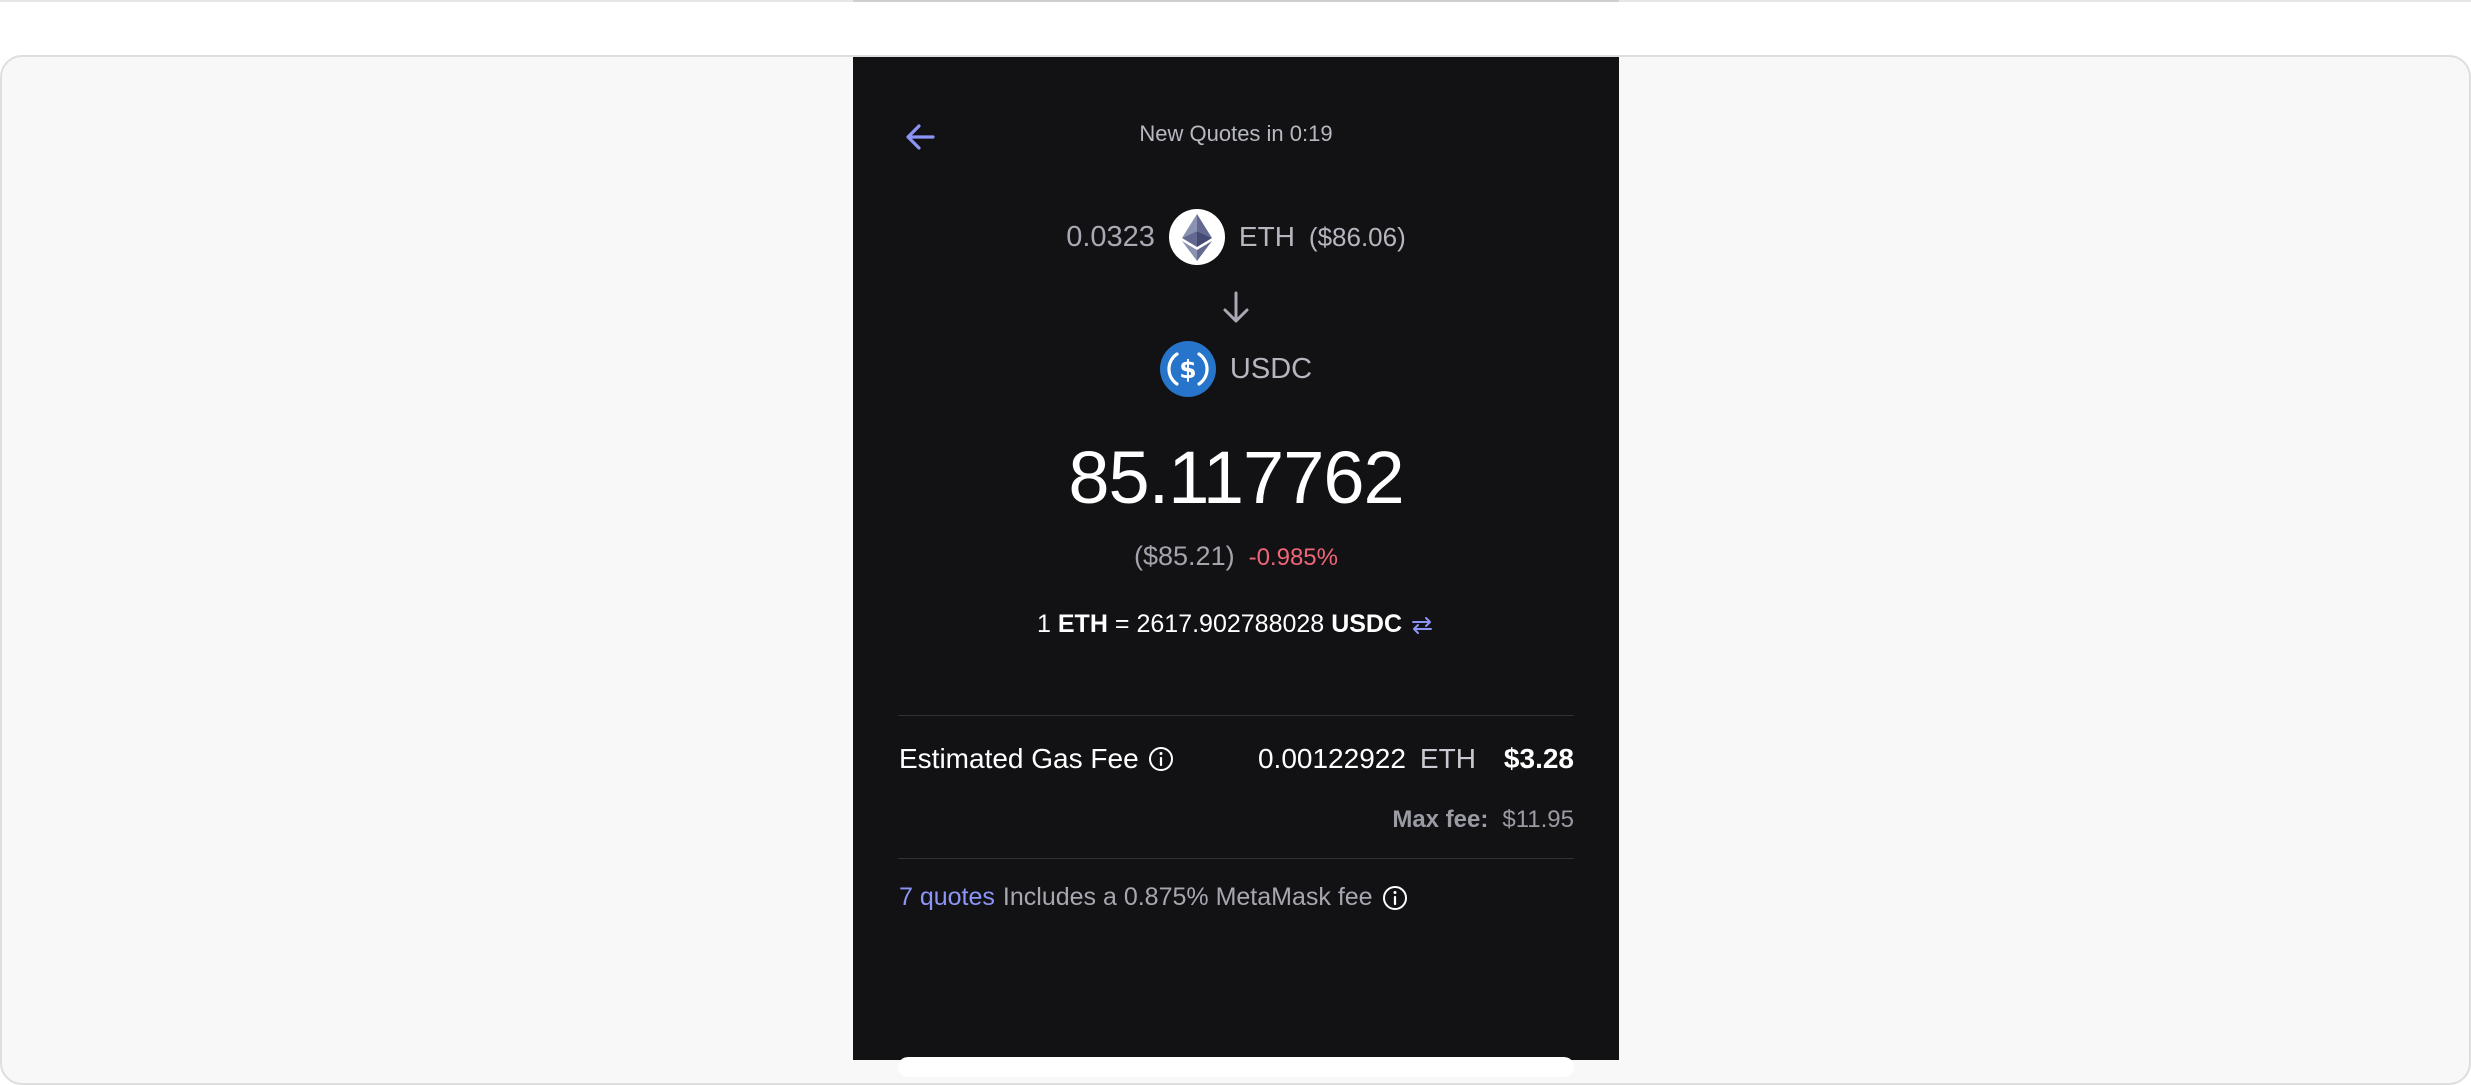  Describe the element at coordinates (1019, 758) in the screenshot. I see `gas-fee-label: Estimated Gas Fee` at that location.